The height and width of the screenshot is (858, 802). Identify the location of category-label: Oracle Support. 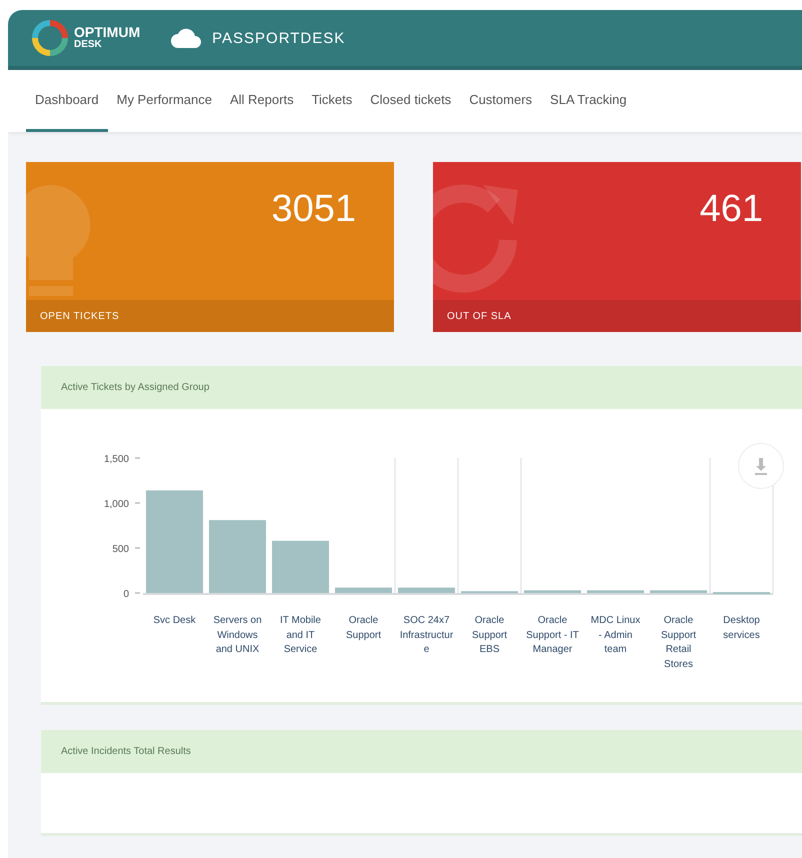
(363, 628).